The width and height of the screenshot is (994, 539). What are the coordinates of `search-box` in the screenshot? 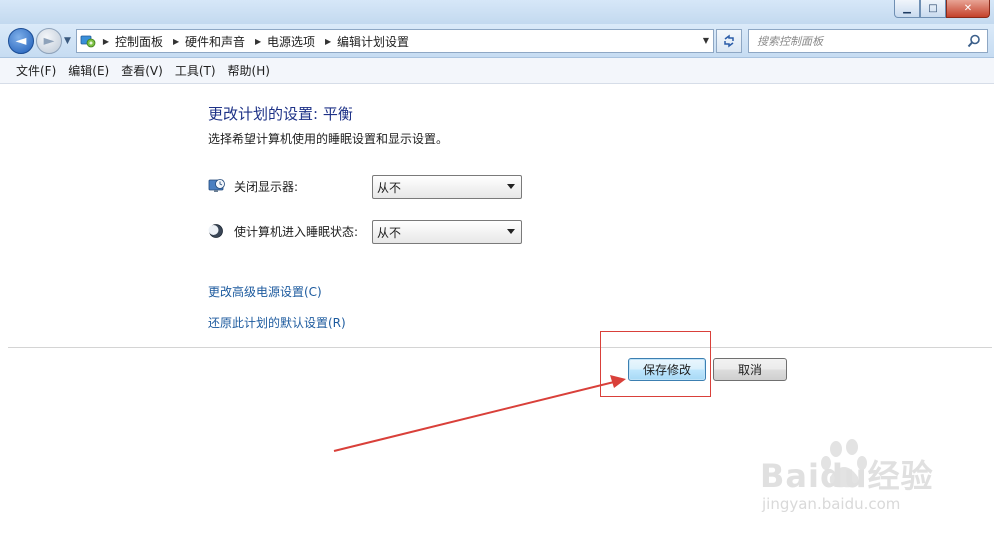 It's located at (868, 41).